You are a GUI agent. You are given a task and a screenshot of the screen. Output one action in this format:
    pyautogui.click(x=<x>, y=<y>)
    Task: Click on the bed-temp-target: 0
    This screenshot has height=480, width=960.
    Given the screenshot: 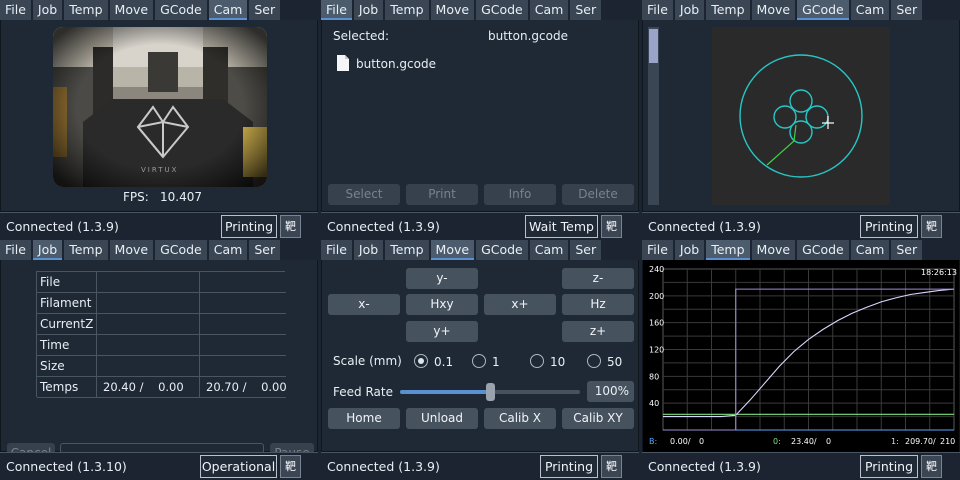 What is the action you would take?
    pyautogui.click(x=701, y=441)
    